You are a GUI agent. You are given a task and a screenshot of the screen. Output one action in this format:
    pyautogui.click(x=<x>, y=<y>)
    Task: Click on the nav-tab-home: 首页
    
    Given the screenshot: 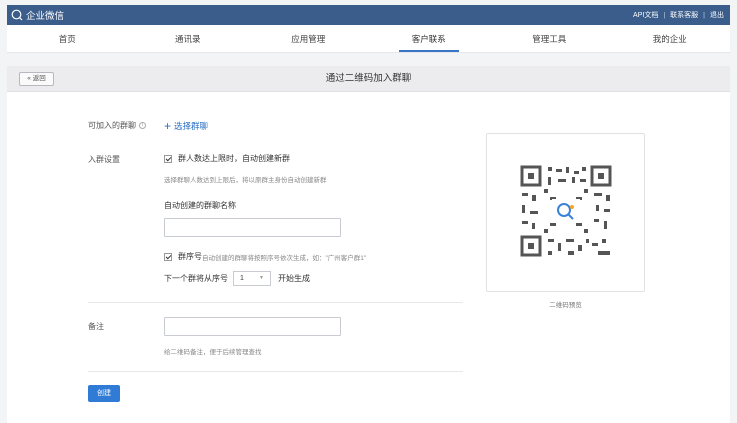 What is the action you would take?
    pyautogui.click(x=67, y=38)
    